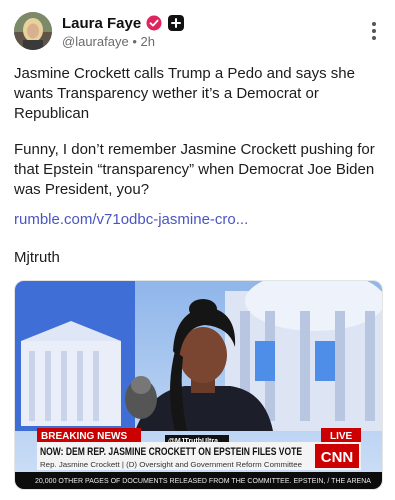 The height and width of the screenshot is (500, 395). What do you see at coordinates (337, 457) in the screenshot?
I see `cnn-logo: CNN` at bounding box center [337, 457].